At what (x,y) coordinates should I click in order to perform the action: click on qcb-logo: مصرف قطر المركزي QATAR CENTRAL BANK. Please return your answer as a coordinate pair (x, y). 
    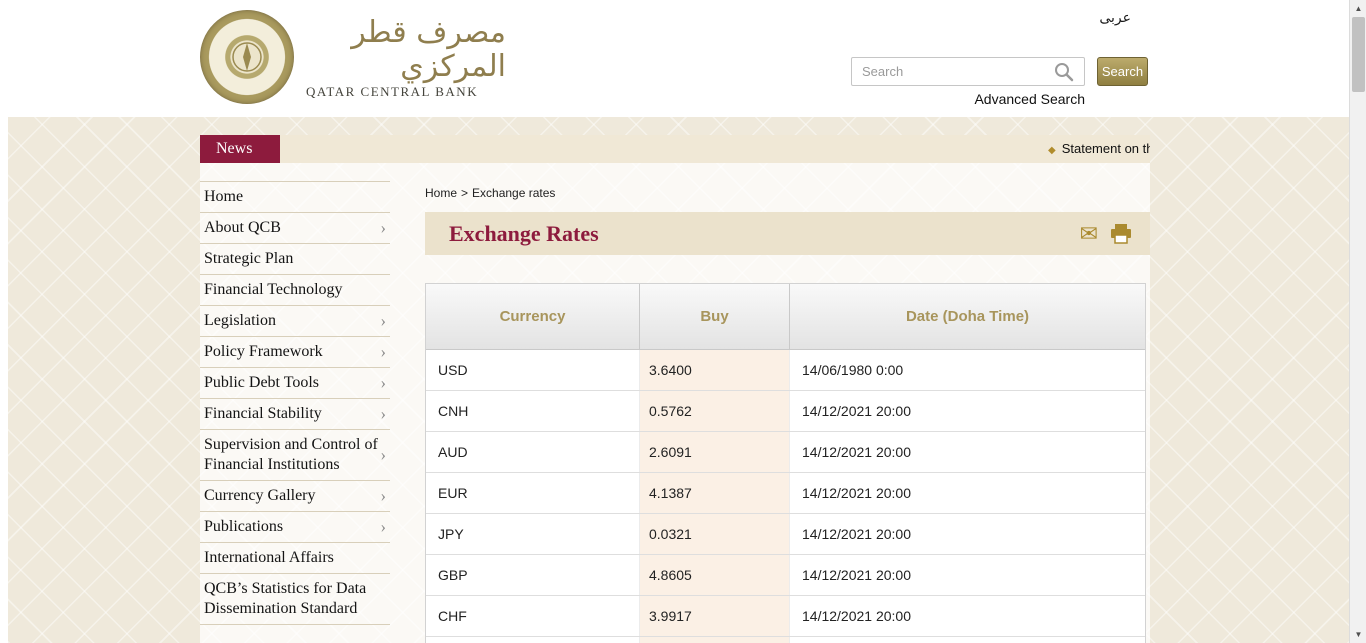
    Looking at the image, I should click on (353, 60).